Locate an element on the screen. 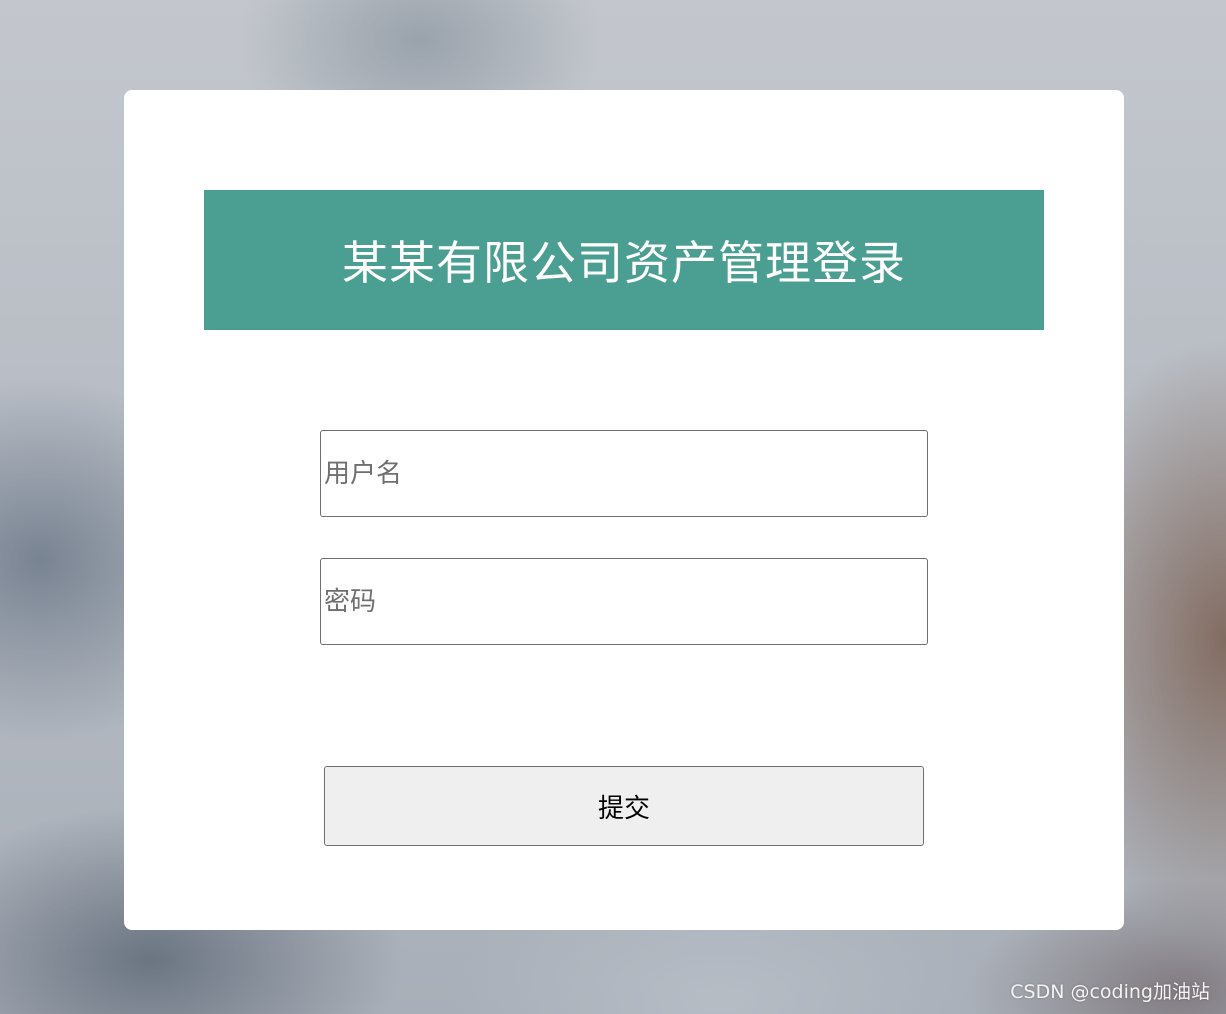 The width and height of the screenshot is (1226, 1014). page-title: 某某有限公司资产管理登录 is located at coordinates (624, 263).